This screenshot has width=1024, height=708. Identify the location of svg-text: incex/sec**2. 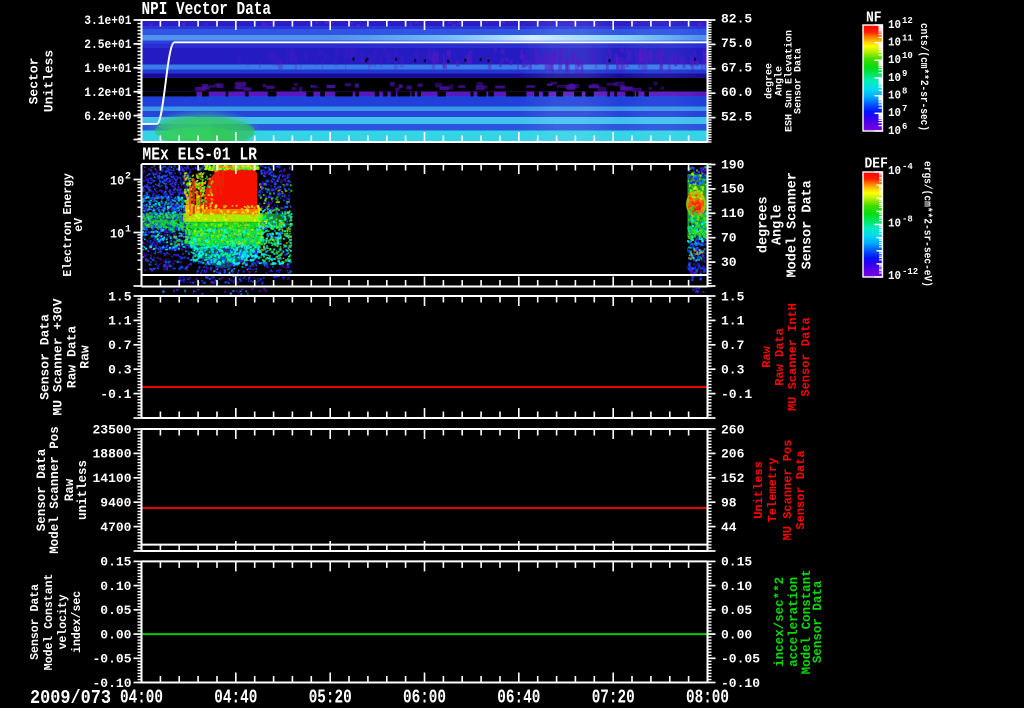
(780, 622).